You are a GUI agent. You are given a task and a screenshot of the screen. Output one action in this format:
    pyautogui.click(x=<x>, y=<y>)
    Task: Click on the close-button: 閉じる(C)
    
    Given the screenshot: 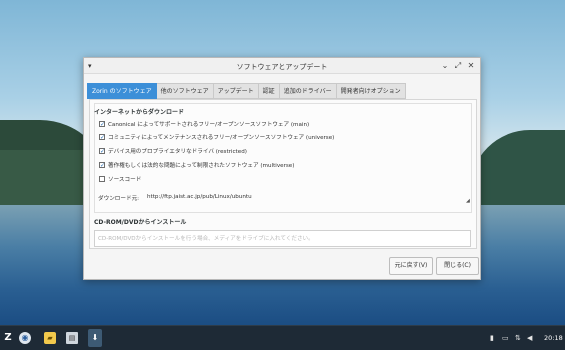 What is the action you would take?
    pyautogui.click(x=457, y=266)
    